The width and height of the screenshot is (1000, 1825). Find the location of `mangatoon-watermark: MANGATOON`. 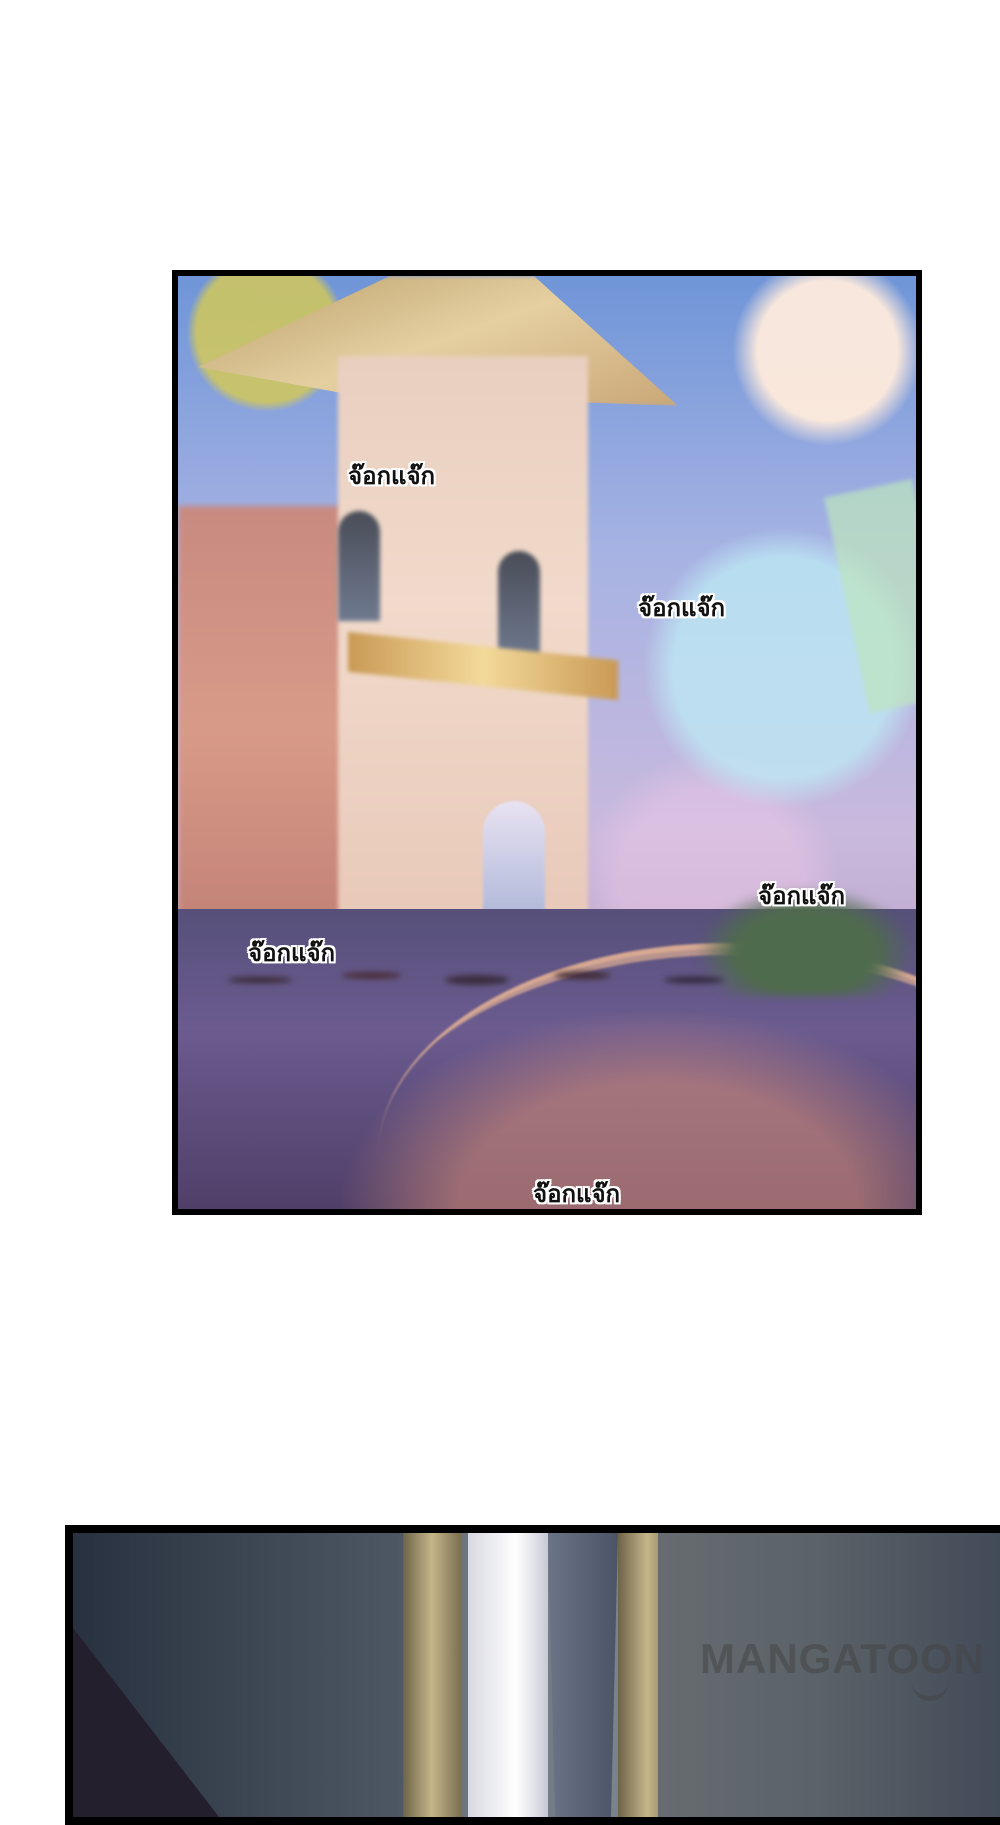

mangatoon-watermark: MANGATOON is located at coordinates (843, 1658).